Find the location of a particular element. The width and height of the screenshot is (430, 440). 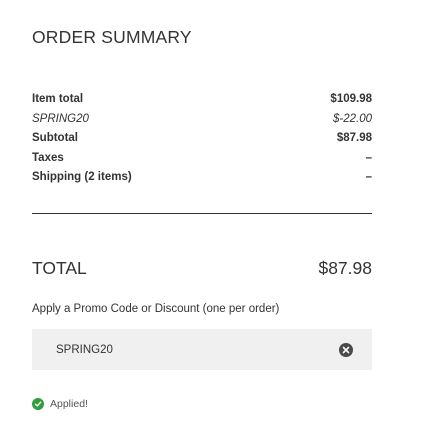

line-amount: $-22.00 is located at coordinates (352, 118).